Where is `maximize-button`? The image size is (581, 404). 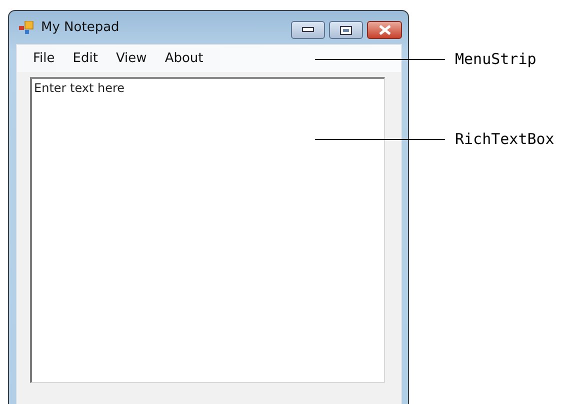
maximize-button is located at coordinates (346, 30).